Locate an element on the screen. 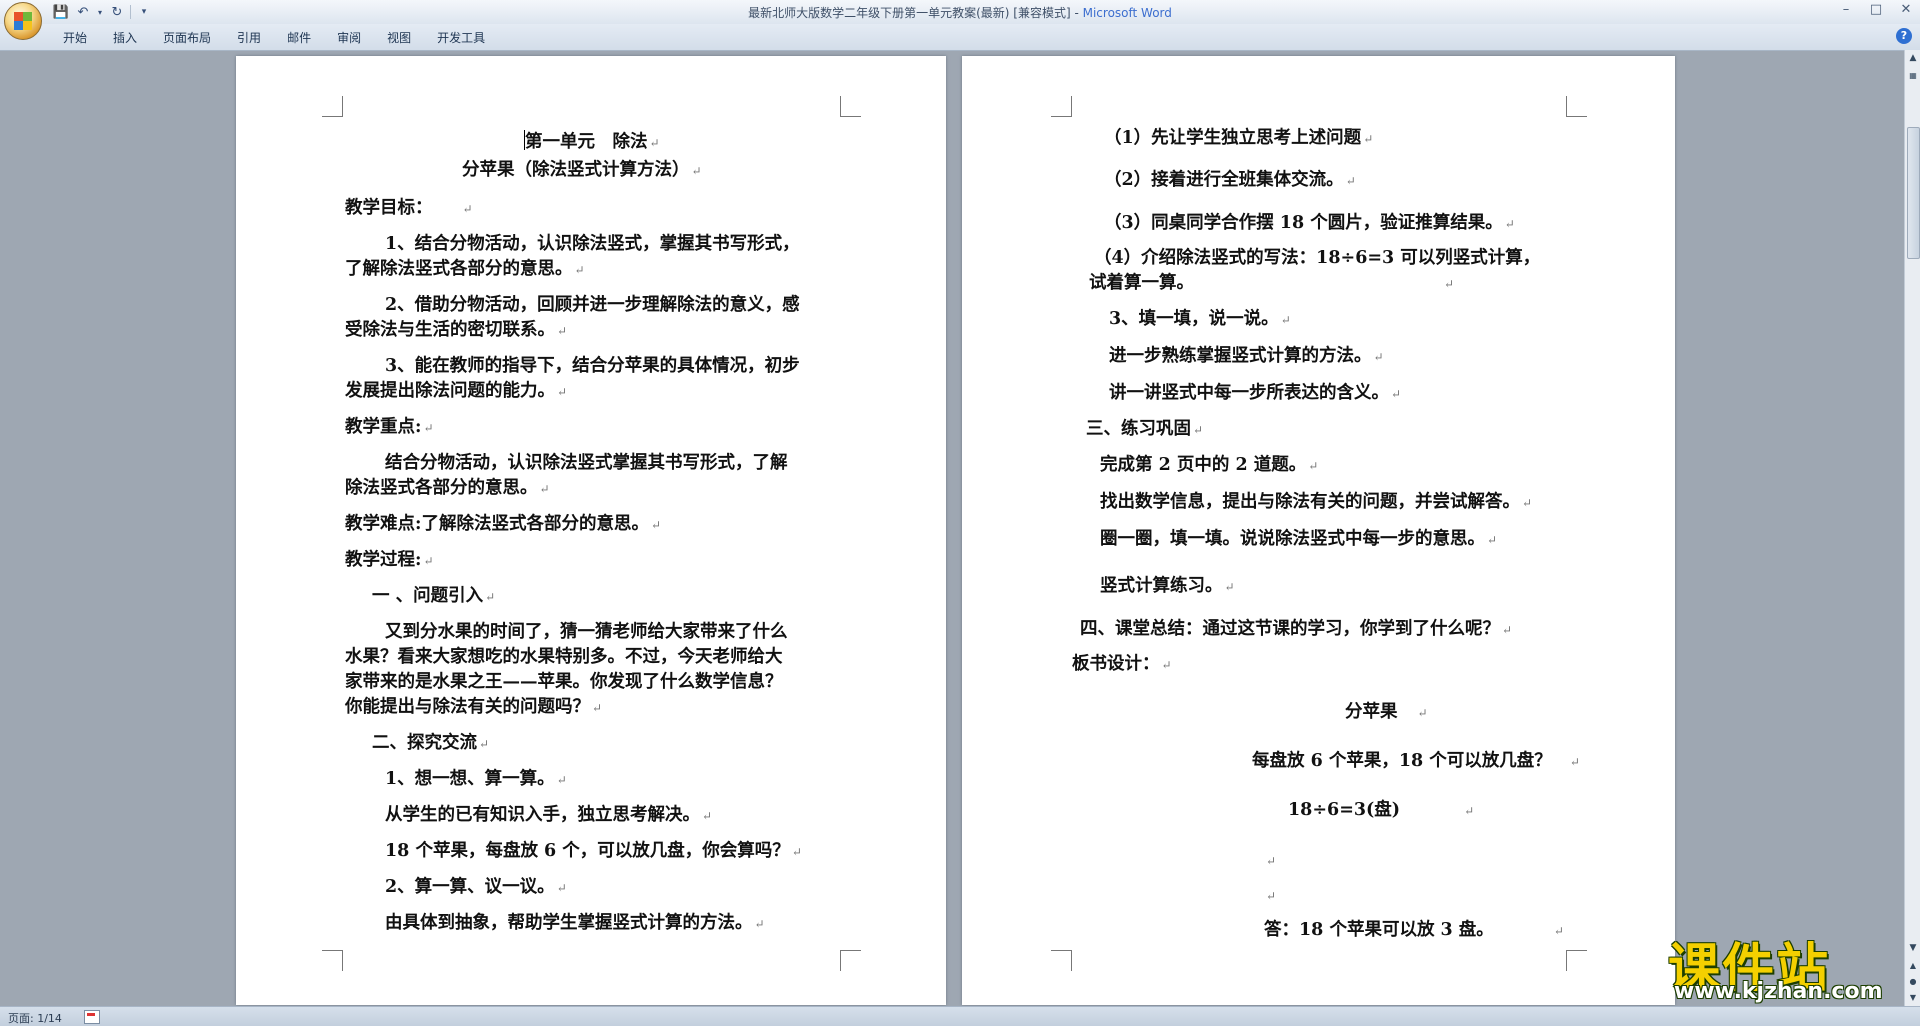 The height and width of the screenshot is (1026, 1920). paragraph-line: （2）接着进行全班集体交流。 ↵ is located at coordinates (1230, 180).